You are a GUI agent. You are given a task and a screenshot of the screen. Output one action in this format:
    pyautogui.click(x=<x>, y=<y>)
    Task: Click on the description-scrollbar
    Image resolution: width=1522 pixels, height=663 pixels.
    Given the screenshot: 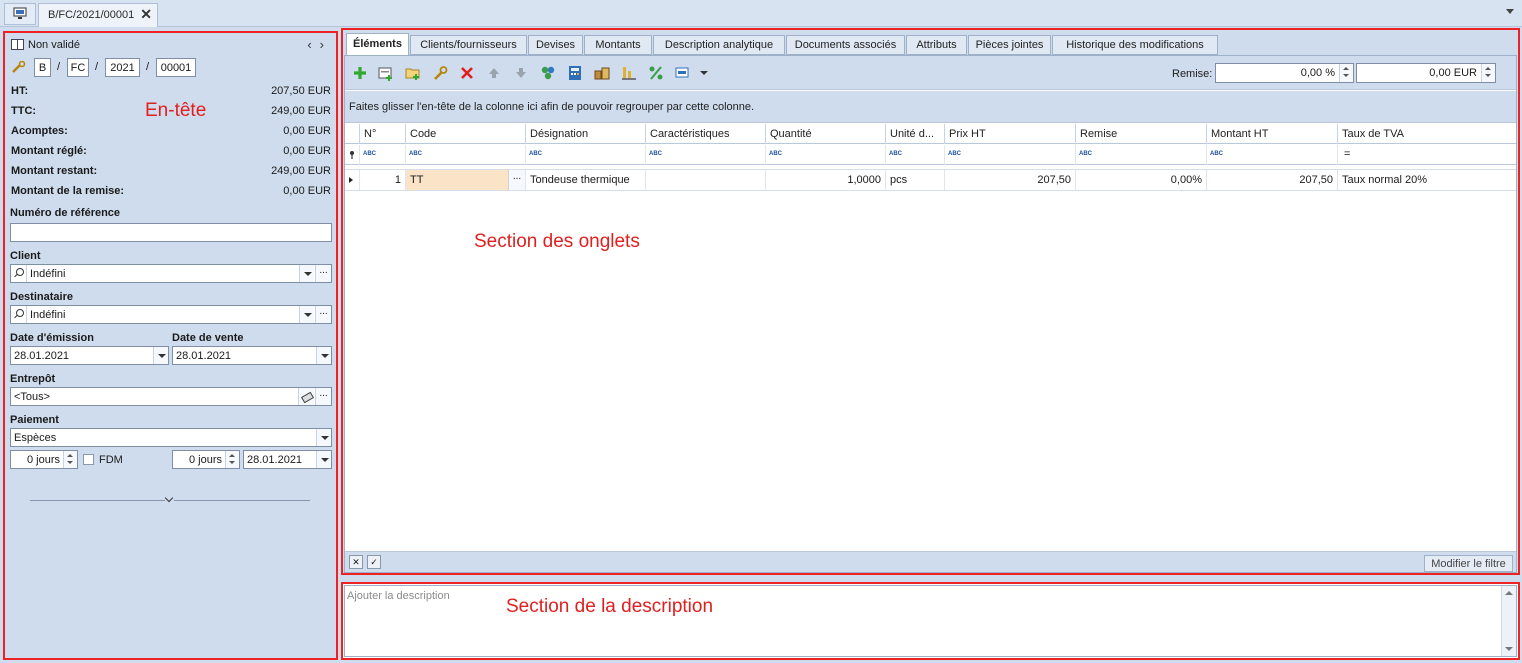 What is the action you would take?
    pyautogui.click(x=1508, y=621)
    